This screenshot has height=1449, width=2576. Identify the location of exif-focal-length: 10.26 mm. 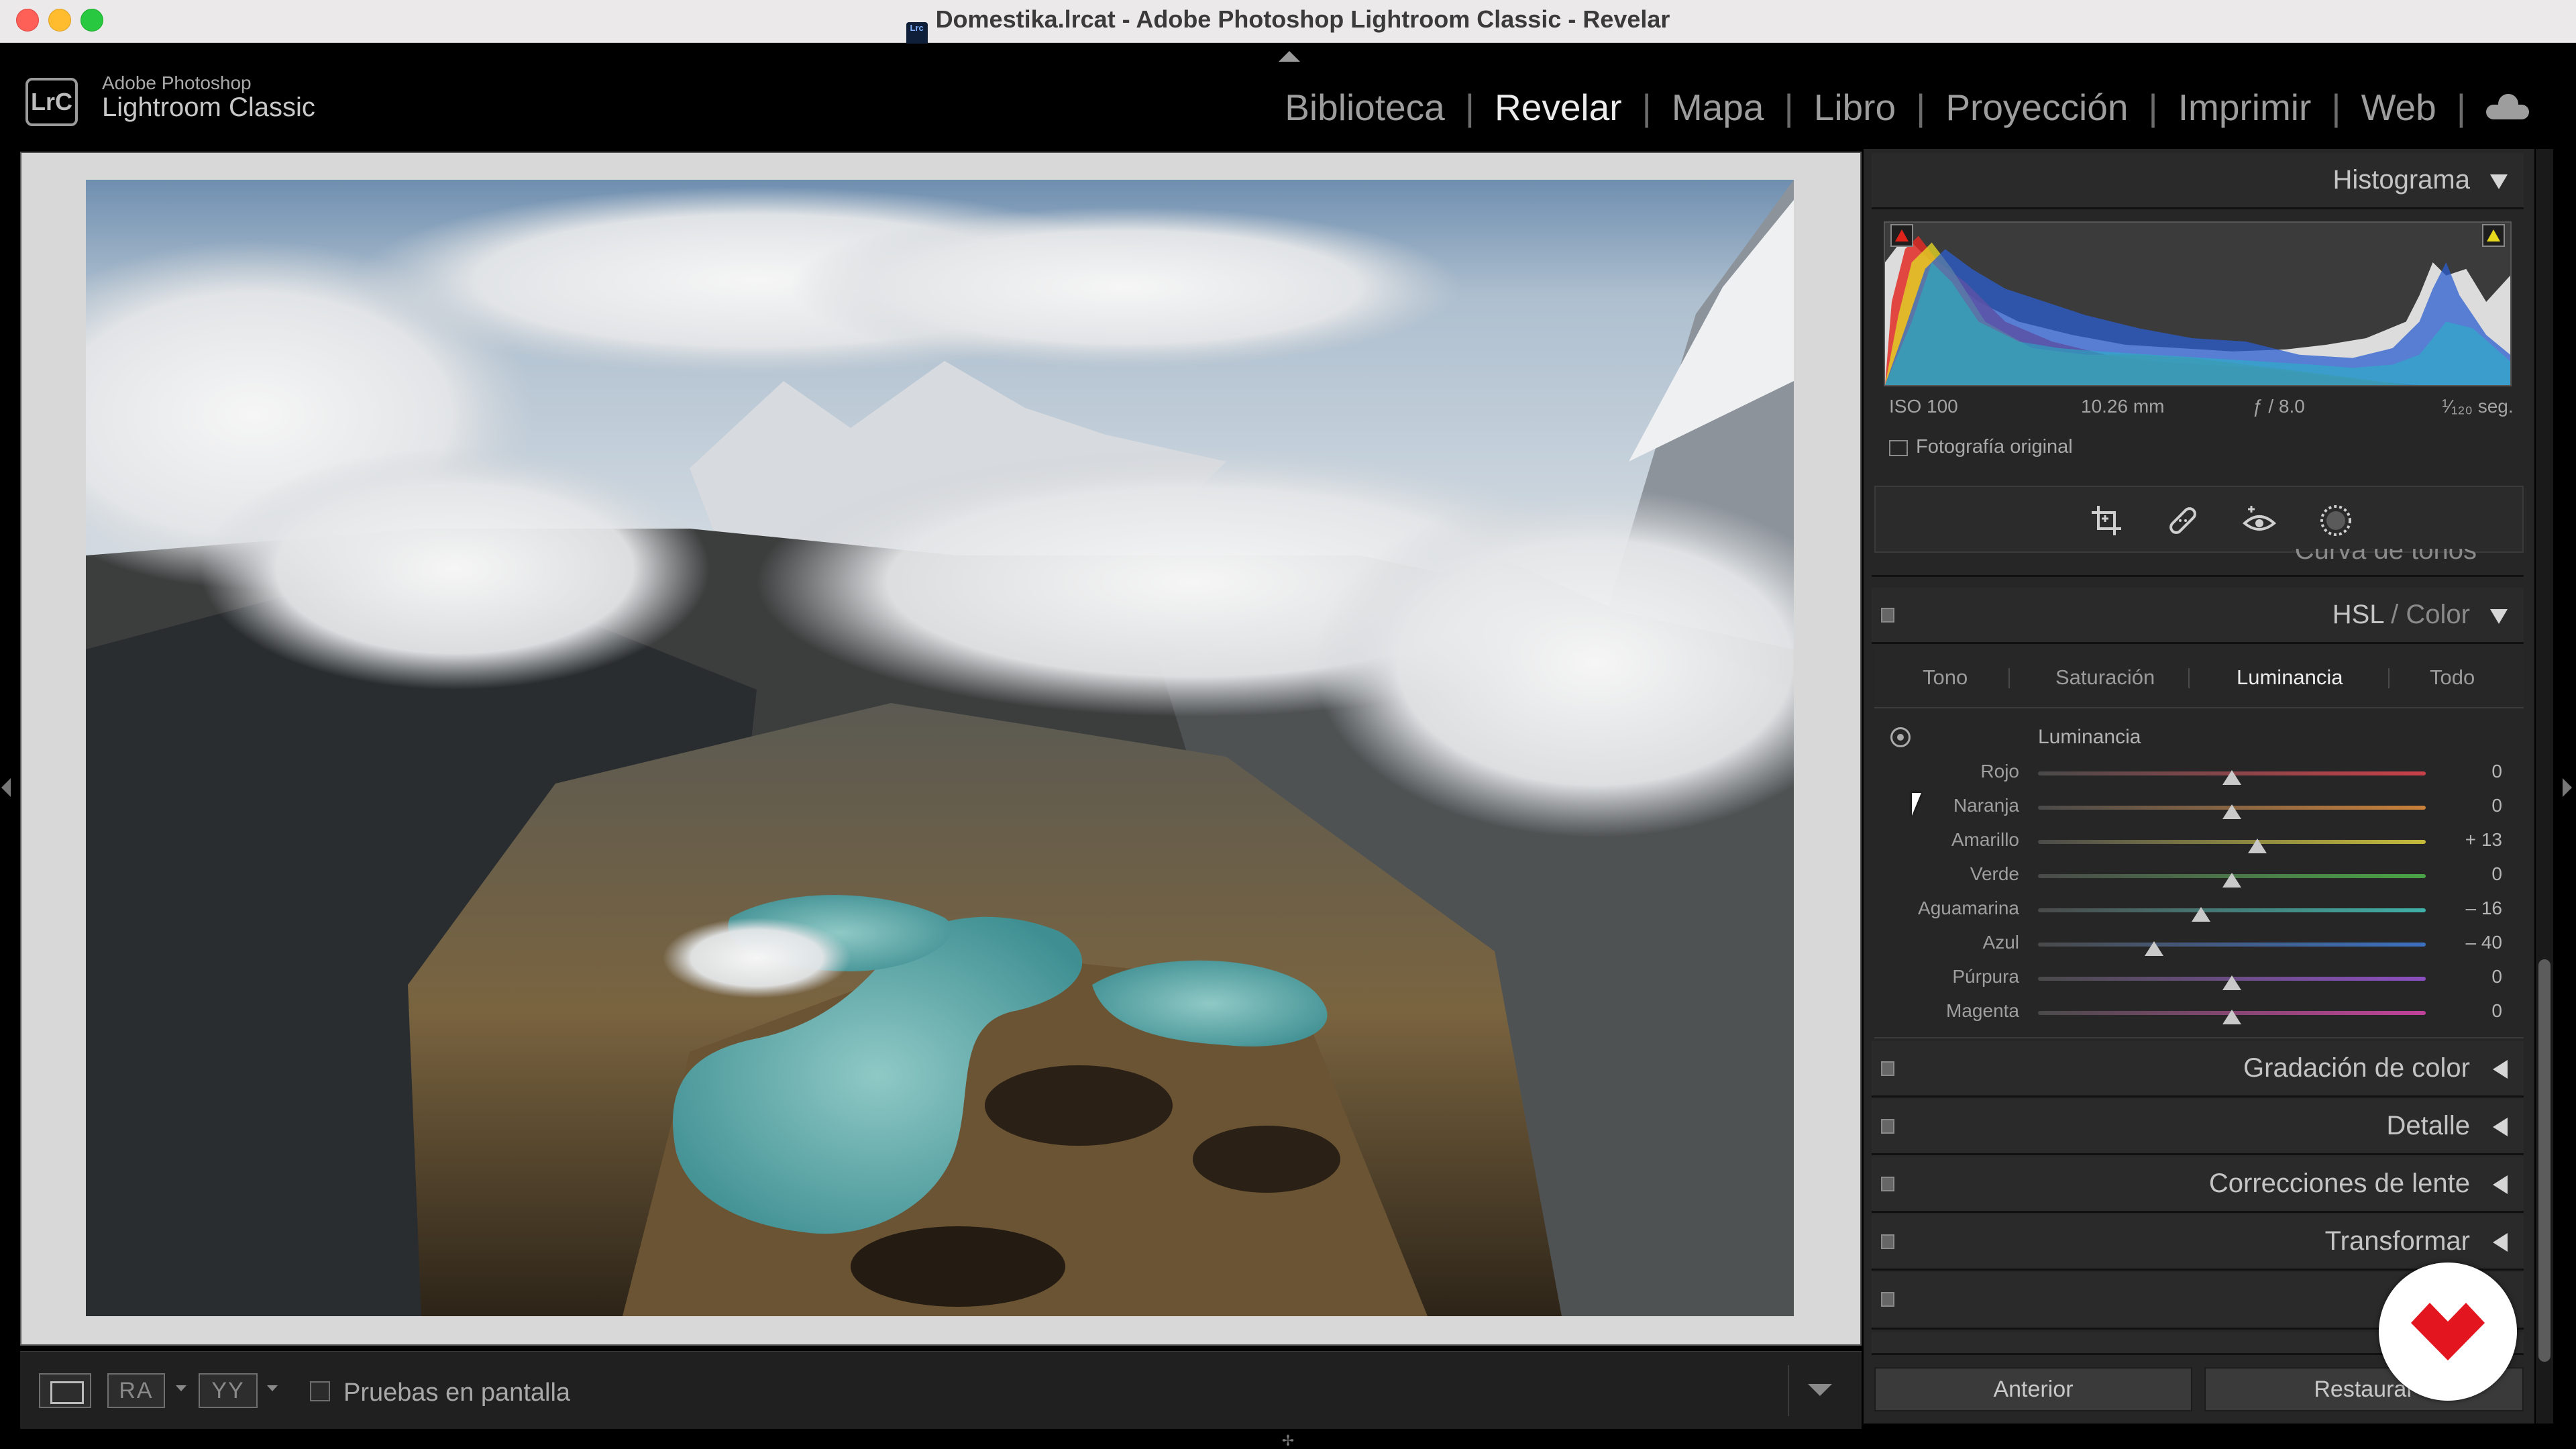
(2123, 406).